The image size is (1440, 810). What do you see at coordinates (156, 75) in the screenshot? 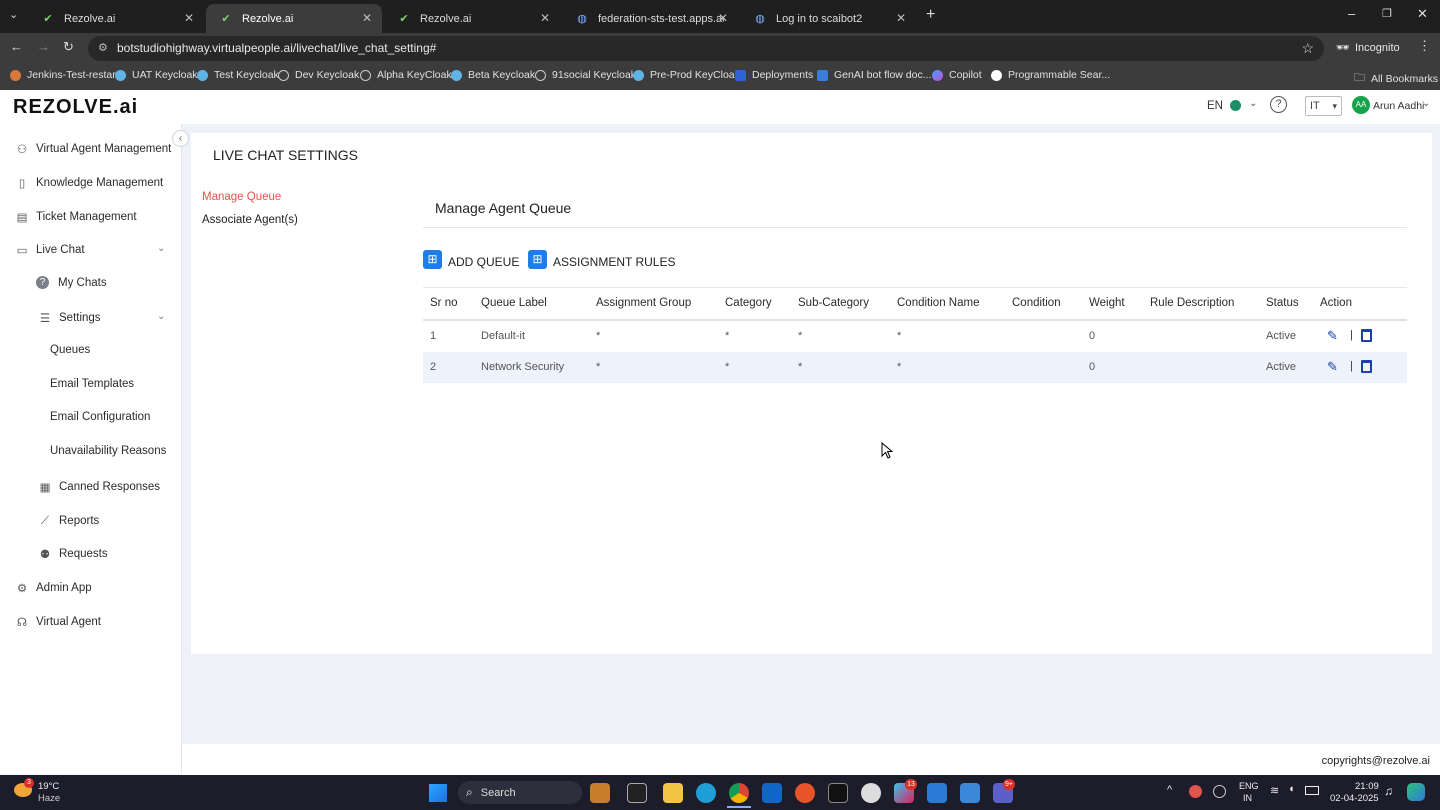
I see `bookmark-item: UAT Keycloak` at bounding box center [156, 75].